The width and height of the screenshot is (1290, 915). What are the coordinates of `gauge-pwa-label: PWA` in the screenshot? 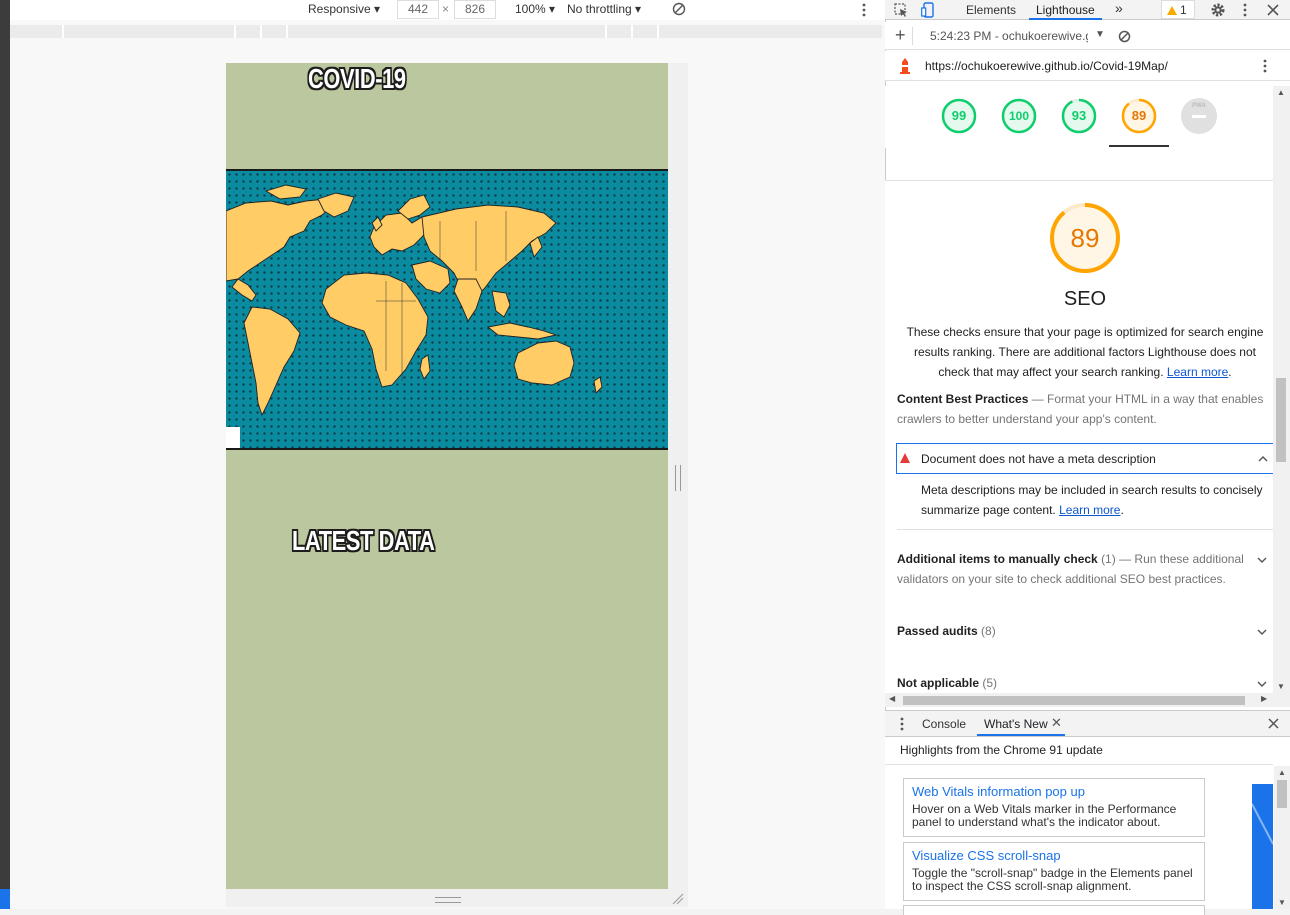 It's located at (1199, 106).